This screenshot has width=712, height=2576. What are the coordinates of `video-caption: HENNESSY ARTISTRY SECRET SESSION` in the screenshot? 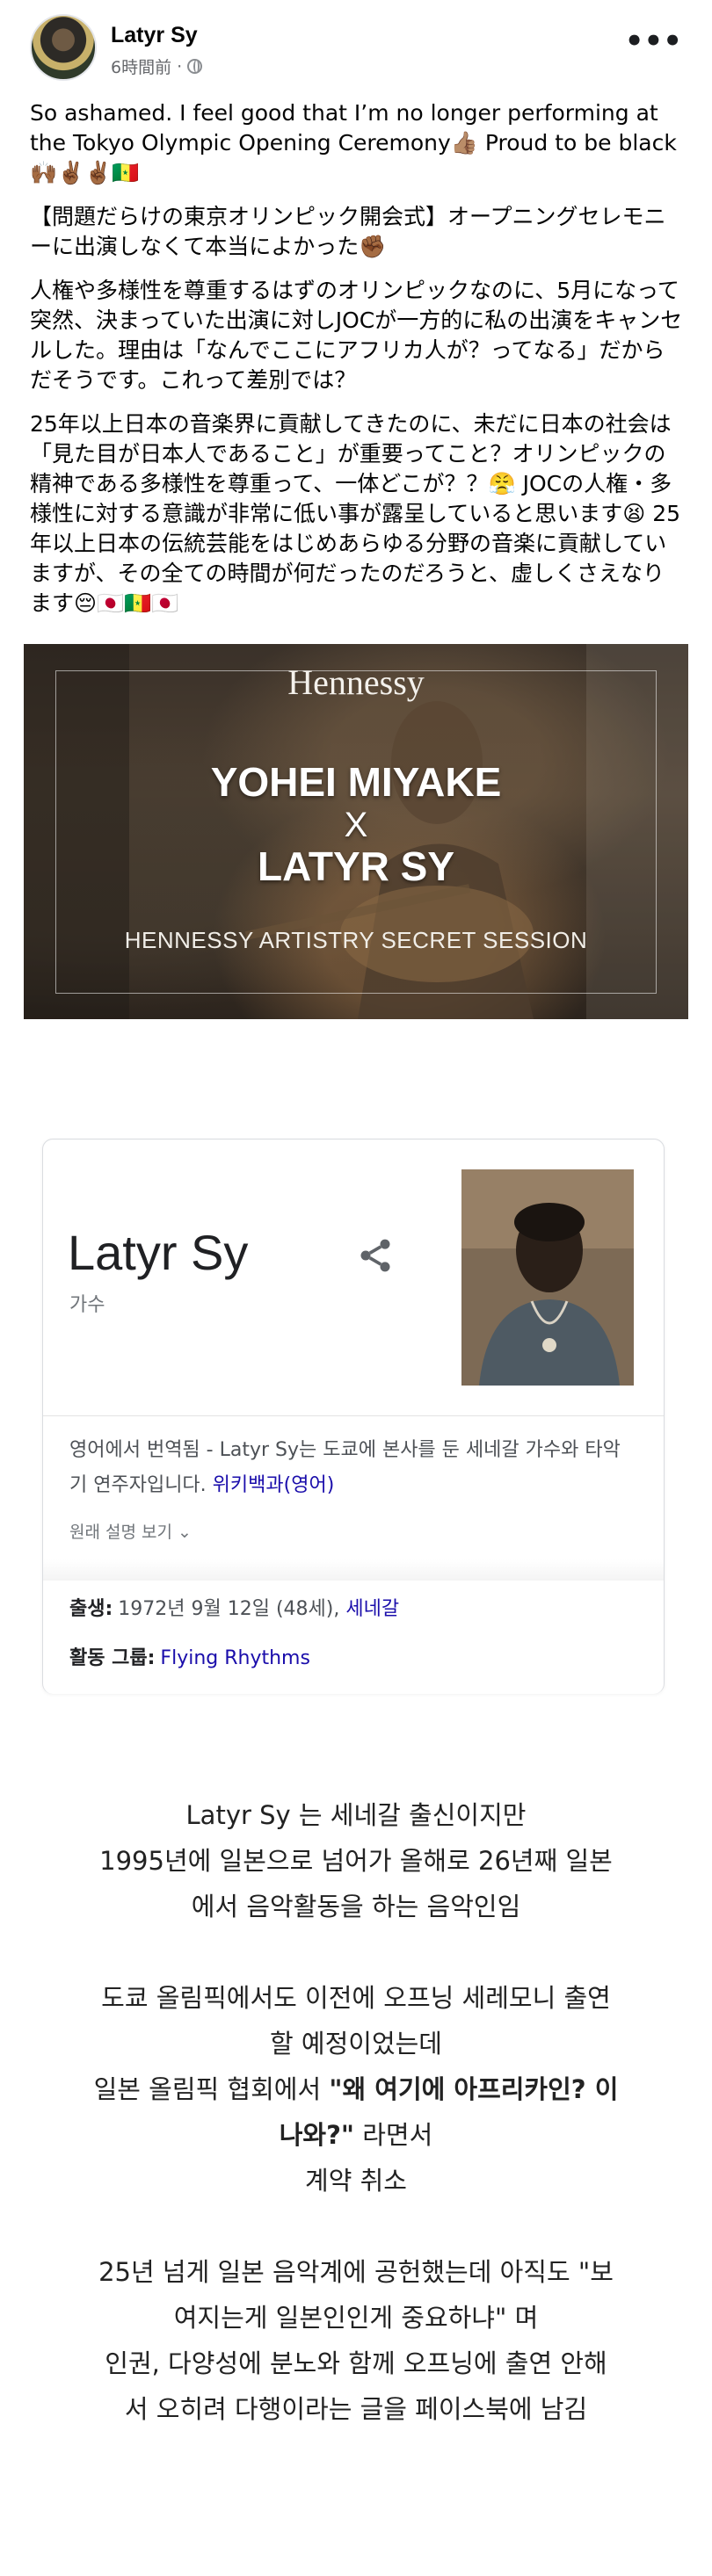 It's located at (356, 940).